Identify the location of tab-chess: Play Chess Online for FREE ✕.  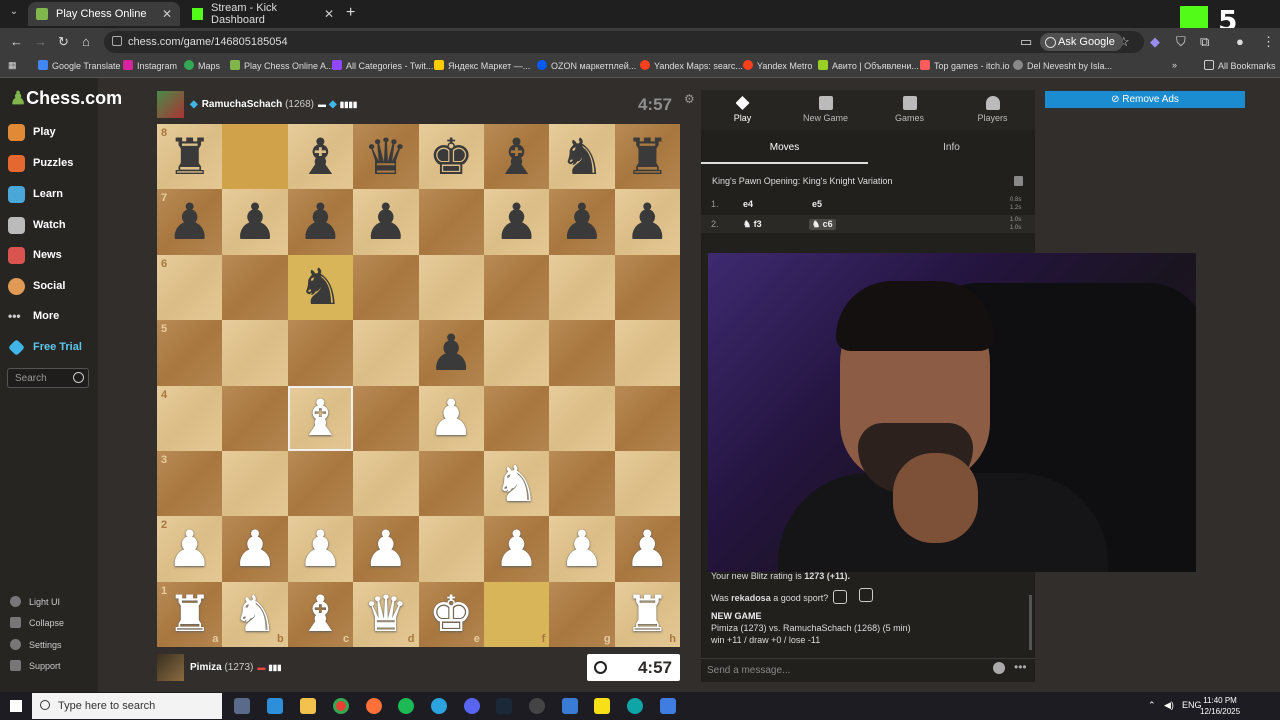
(104, 14).